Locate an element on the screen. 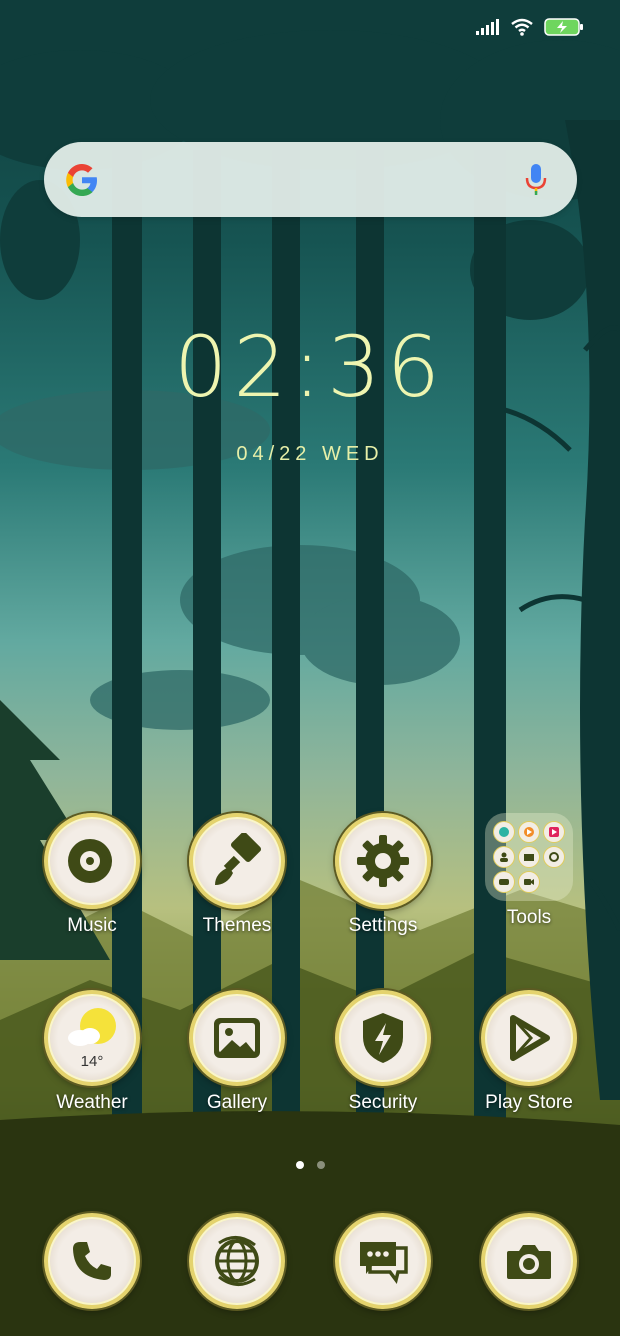  app-label: Settings is located at coordinates (383, 925).